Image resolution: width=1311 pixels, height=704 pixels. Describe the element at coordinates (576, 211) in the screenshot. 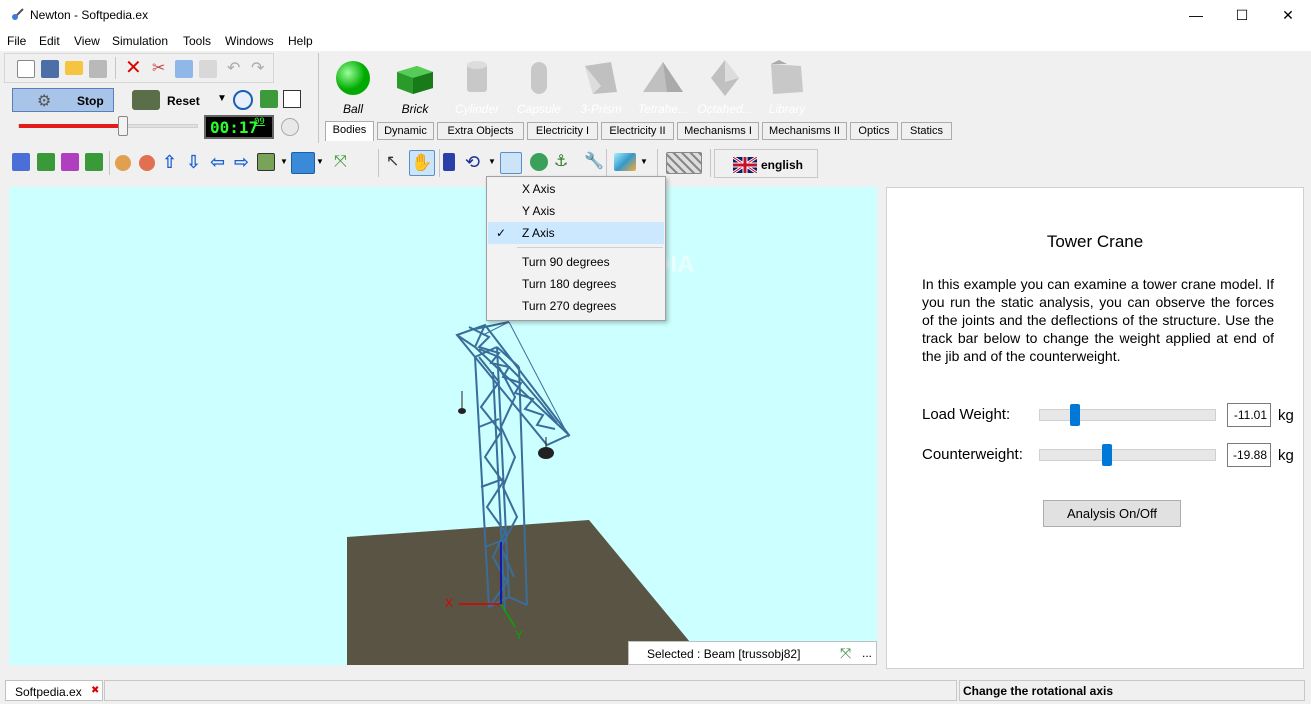

I see `menu-item-y-axis: Y Axis` at that location.